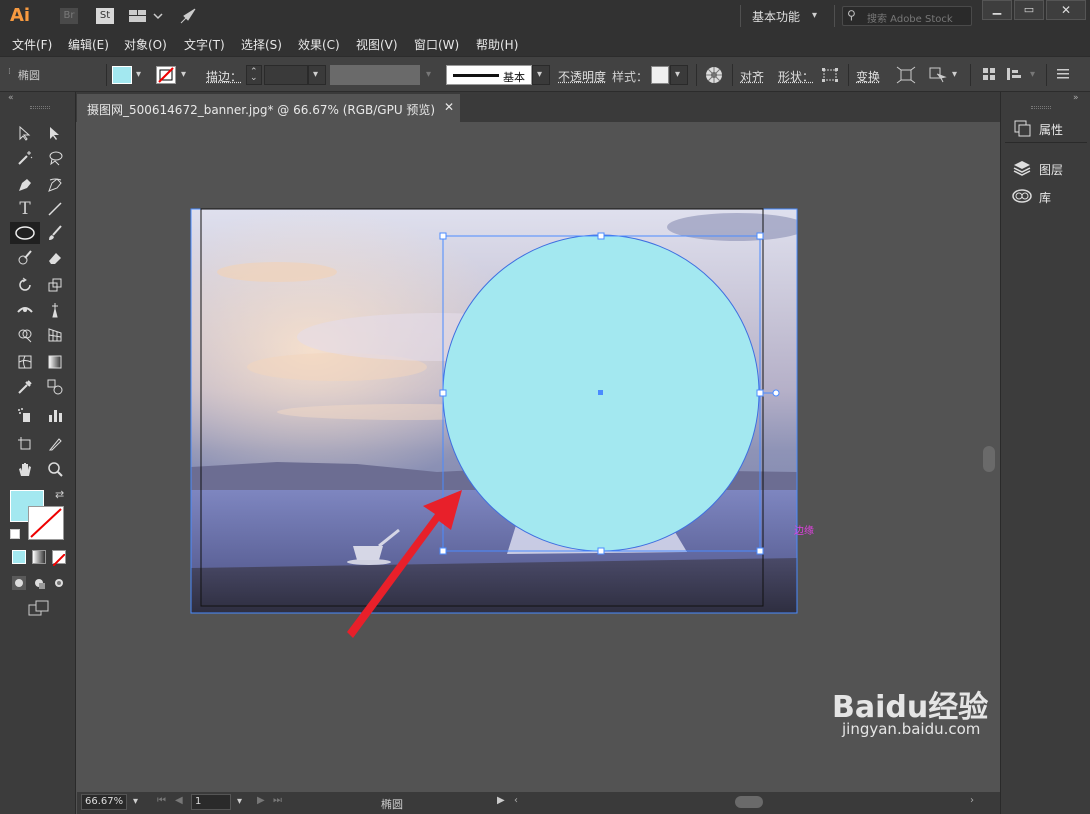 The height and width of the screenshot is (814, 1090). I want to click on layers-panel-button: 图层, so click(1045, 168).